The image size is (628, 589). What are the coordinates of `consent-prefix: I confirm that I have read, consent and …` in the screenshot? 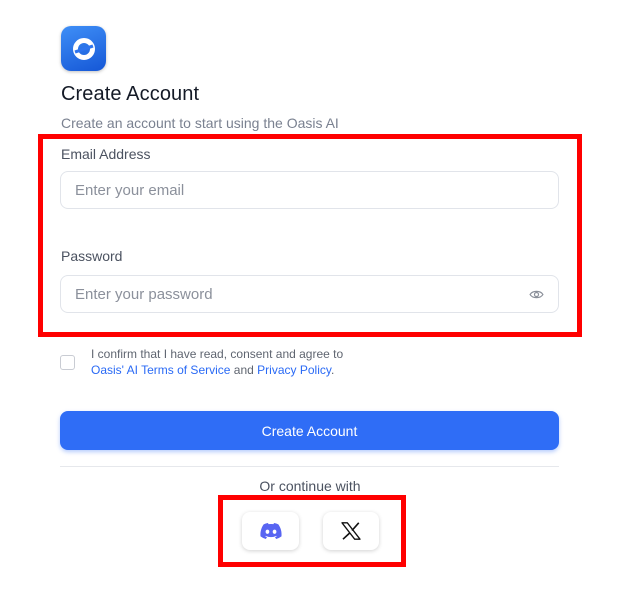 It's located at (217, 354).